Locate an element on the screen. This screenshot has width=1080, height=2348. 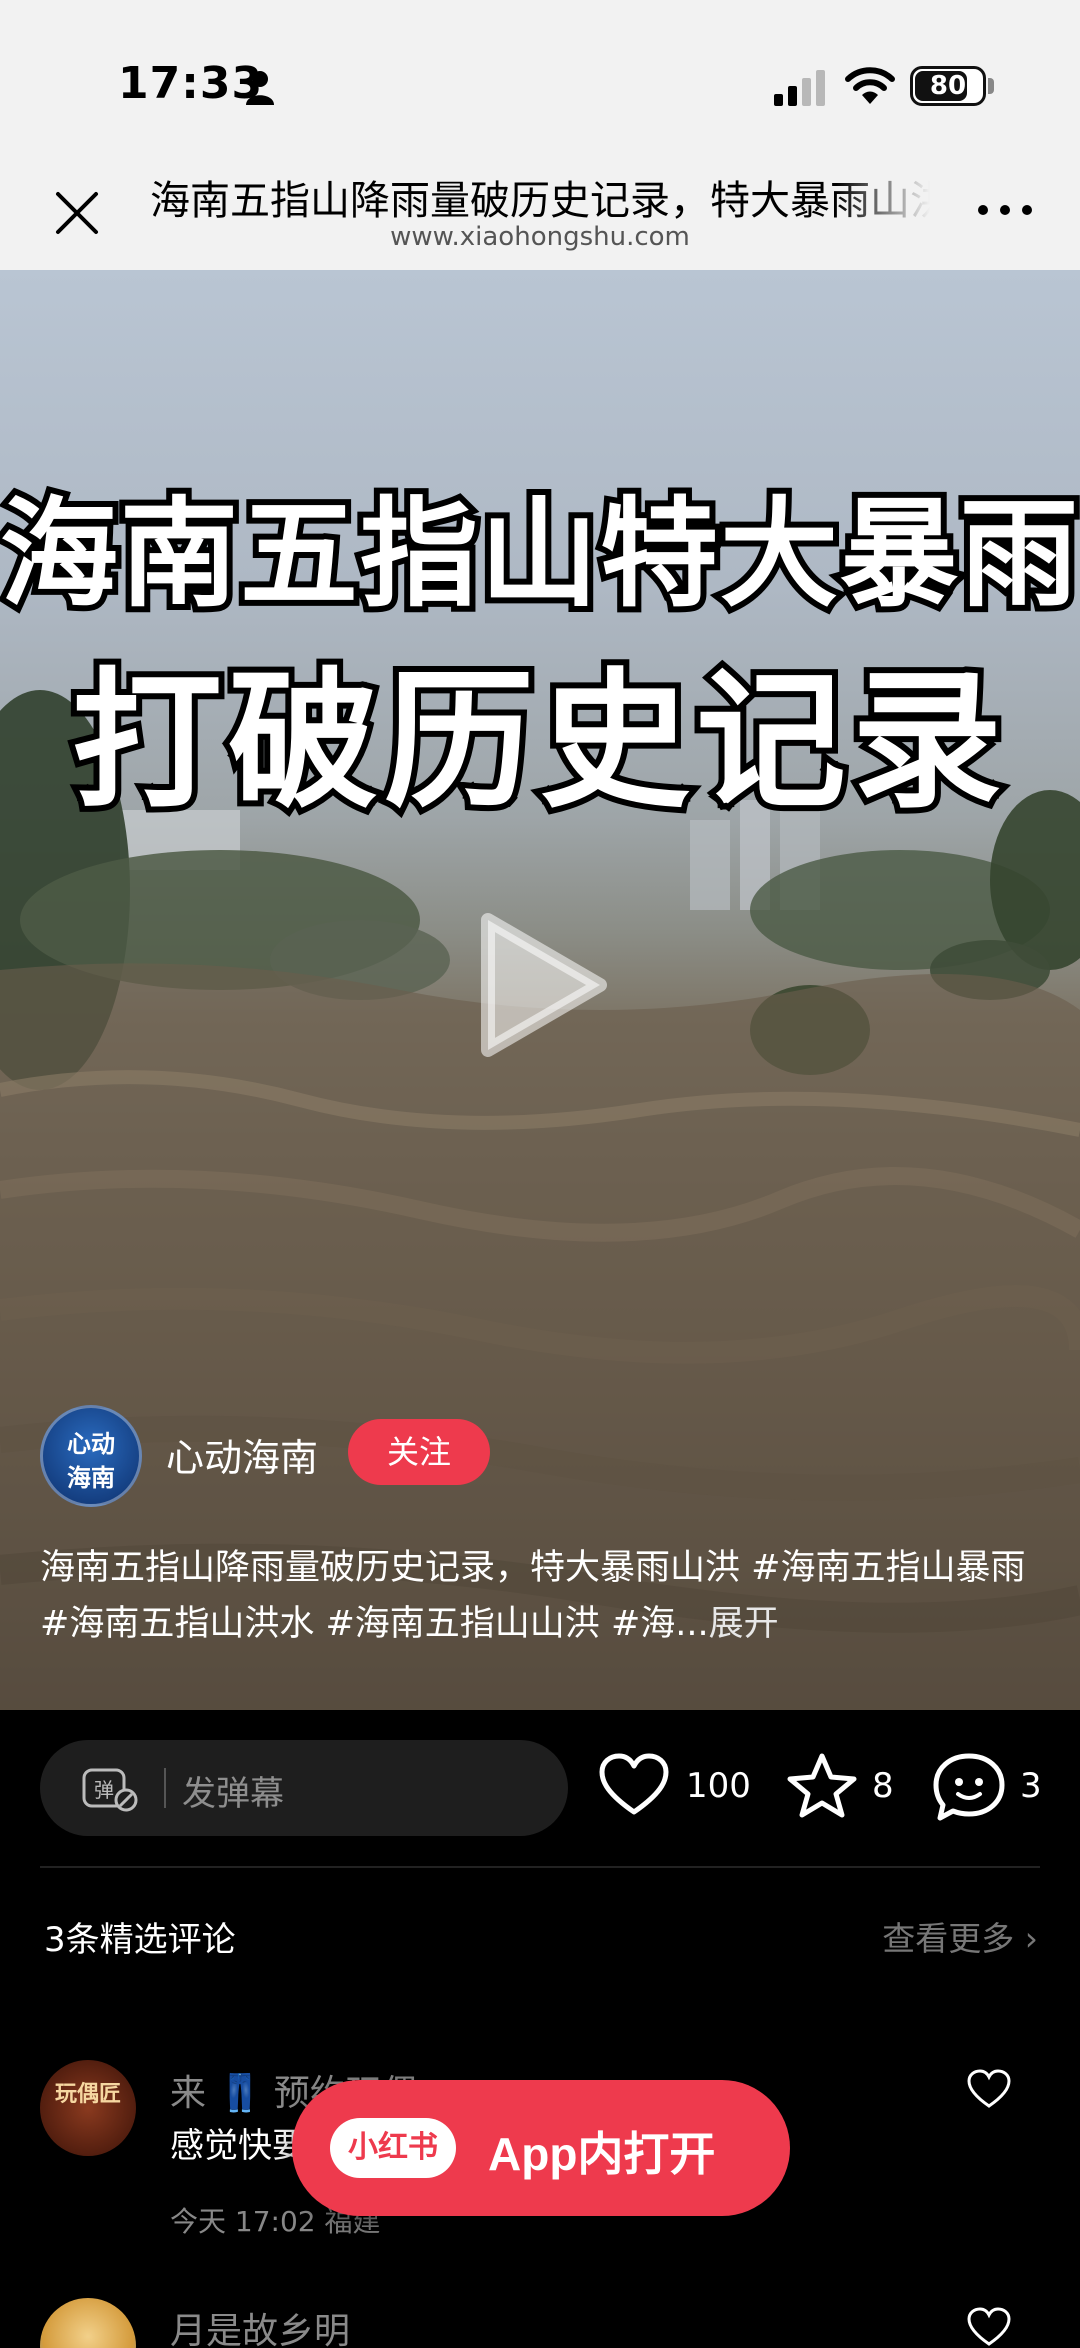
page-url: www.xiaohongshu.com is located at coordinates (540, 237).